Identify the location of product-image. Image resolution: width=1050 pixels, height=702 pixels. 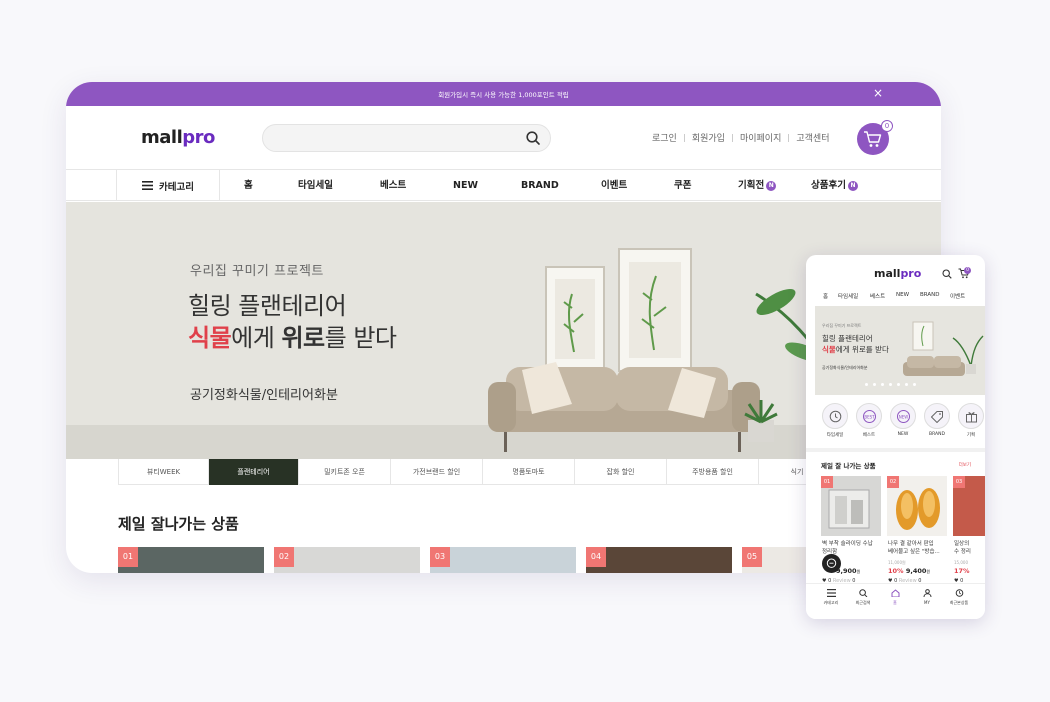
(918, 509).